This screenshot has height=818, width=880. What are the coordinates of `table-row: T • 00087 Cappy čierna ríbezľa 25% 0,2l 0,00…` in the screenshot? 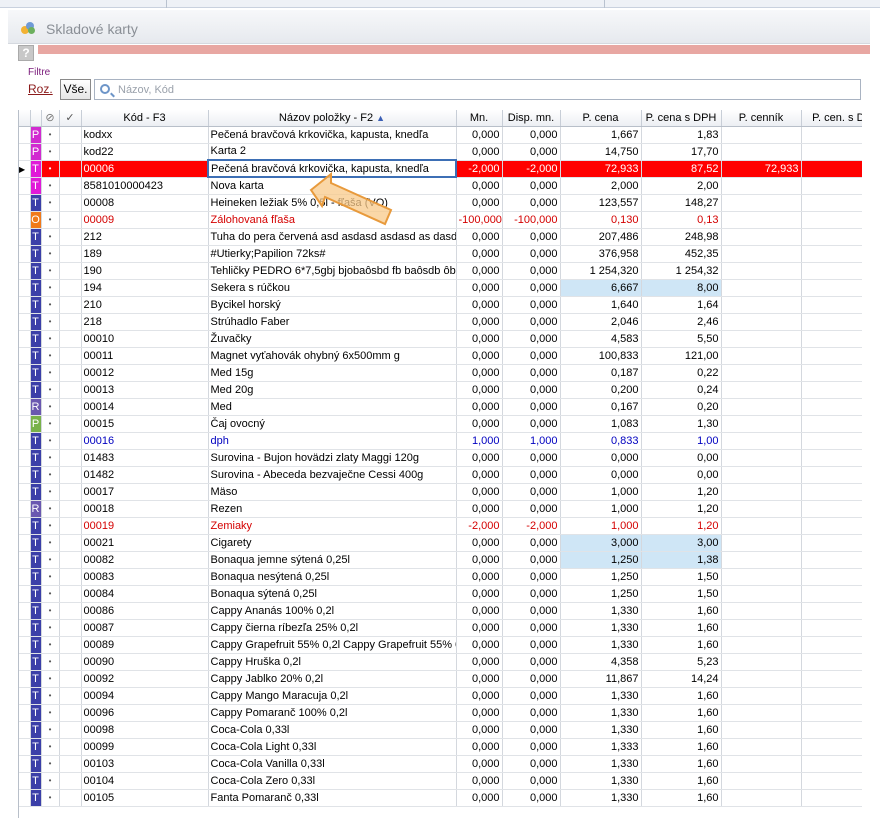 It's located at (440, 628).